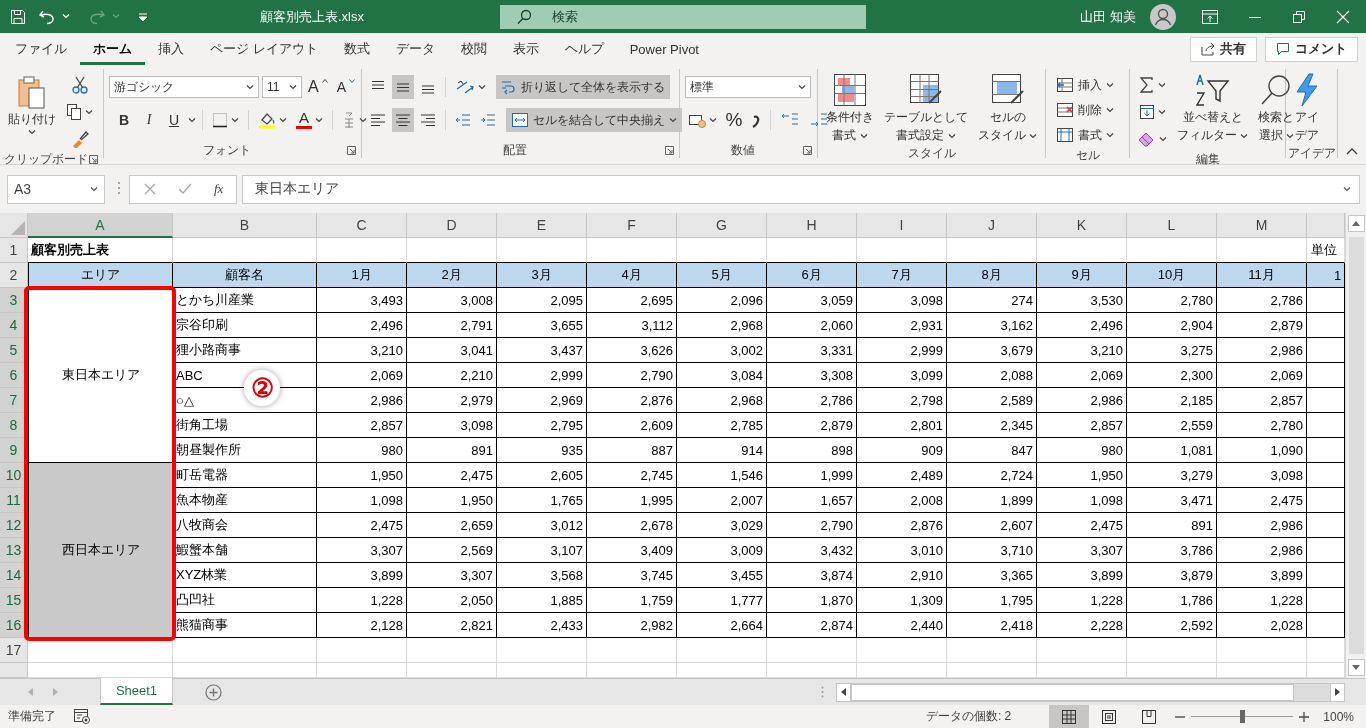 The height and width of the screenshot is (728, 1366). Describe the element at coordinates (184, 87) in the screenshot. I see `font-name-dropdown: 游ゴシック` at that location.